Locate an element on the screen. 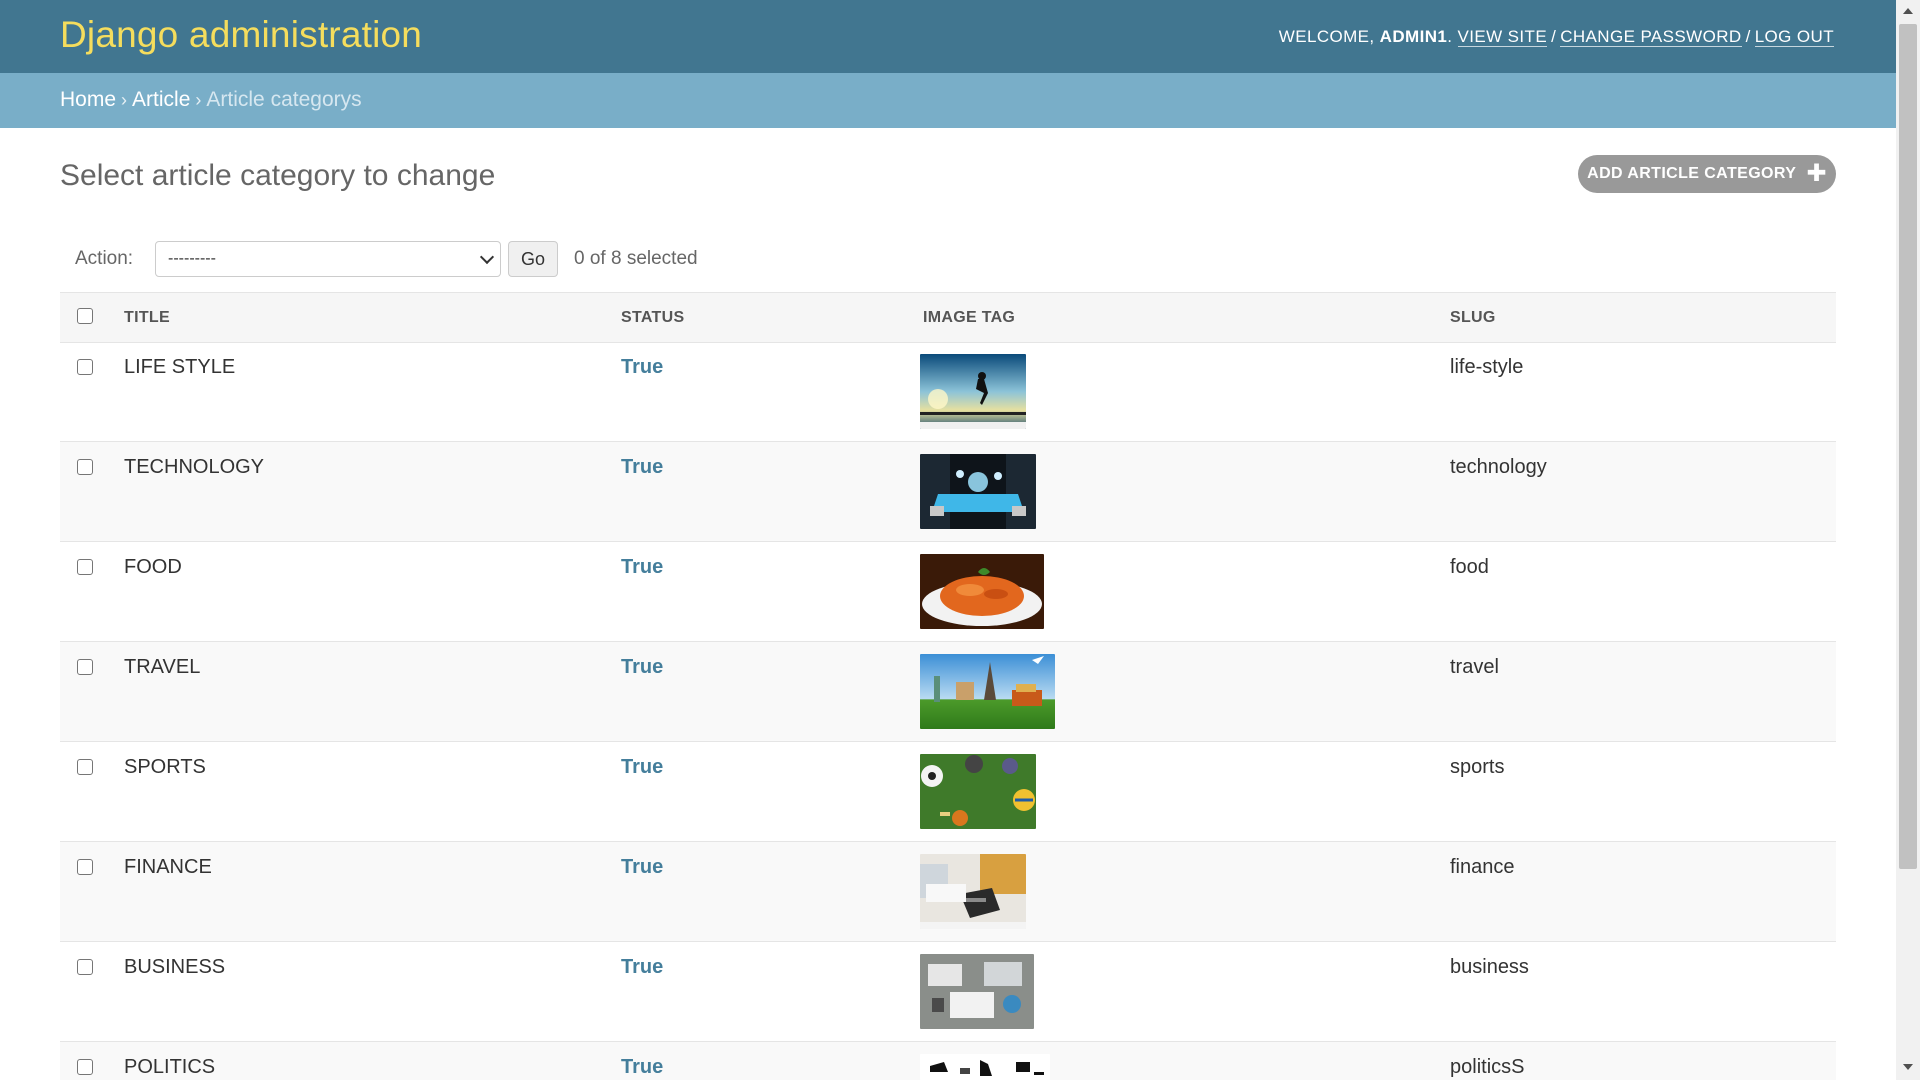 This screenshot has width=1920, height=1080. row-slug: travel is located at coordinates (1474, 667).